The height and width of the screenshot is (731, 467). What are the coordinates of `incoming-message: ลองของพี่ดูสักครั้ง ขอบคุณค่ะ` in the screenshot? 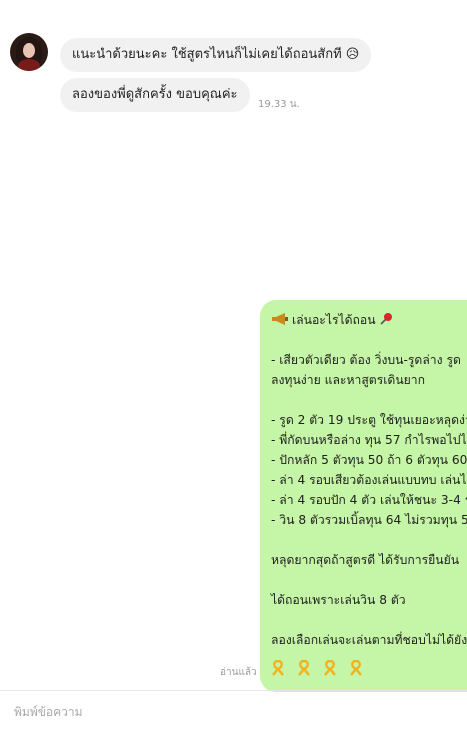 It's located at (155, 95).